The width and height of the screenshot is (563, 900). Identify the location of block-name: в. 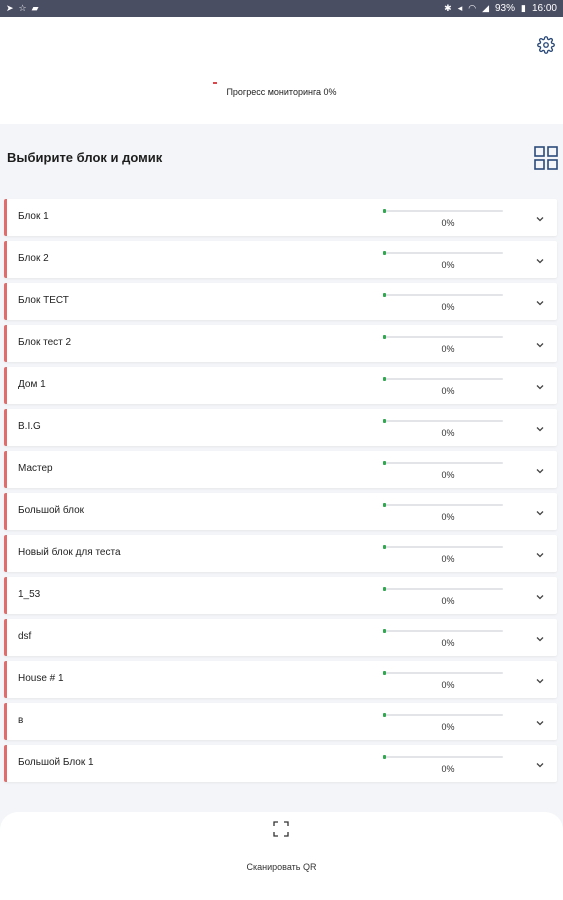
(21, 720).